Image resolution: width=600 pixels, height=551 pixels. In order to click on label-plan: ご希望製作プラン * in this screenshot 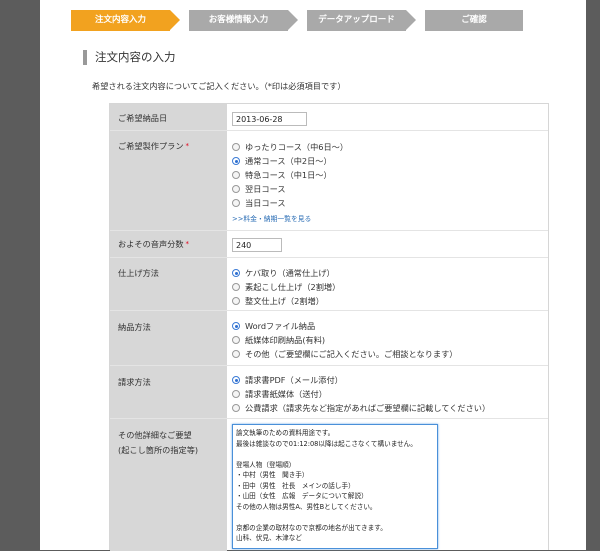, I will do `click(168, 180)`.